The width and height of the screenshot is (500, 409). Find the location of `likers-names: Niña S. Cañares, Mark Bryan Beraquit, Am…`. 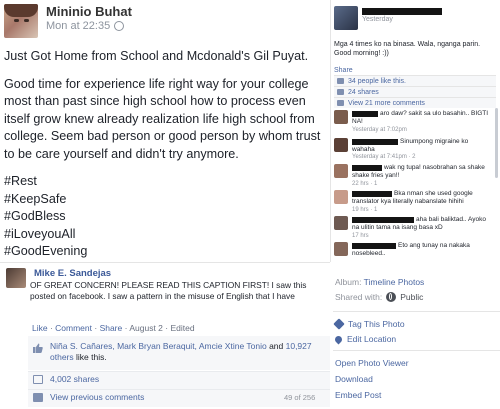

likers-names: Niña S. Cañares, Mark Bryan Beraquit, Am… is located at coordinates (158, 346).